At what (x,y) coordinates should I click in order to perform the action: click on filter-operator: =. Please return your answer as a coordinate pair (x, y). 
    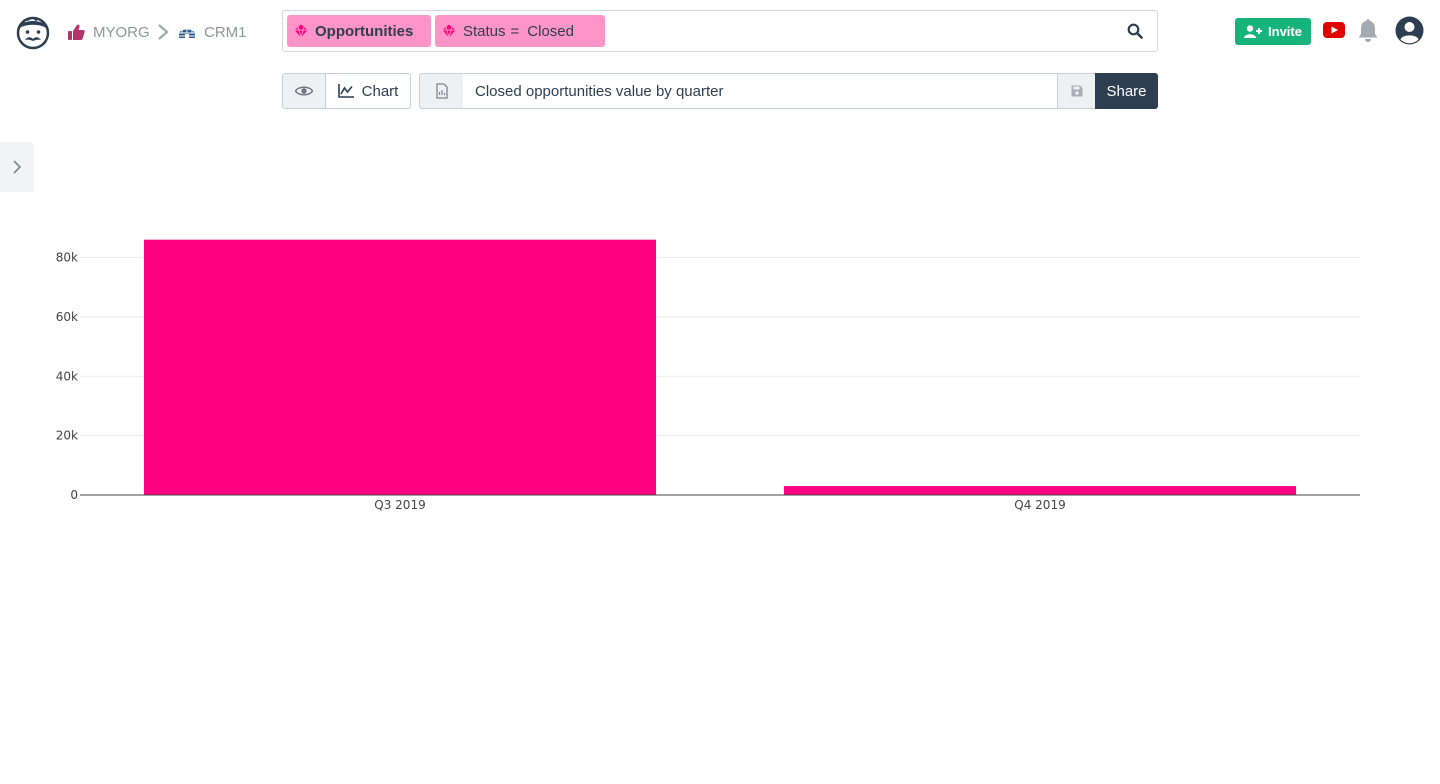
    Looking at the image, I should click on (515, 31).